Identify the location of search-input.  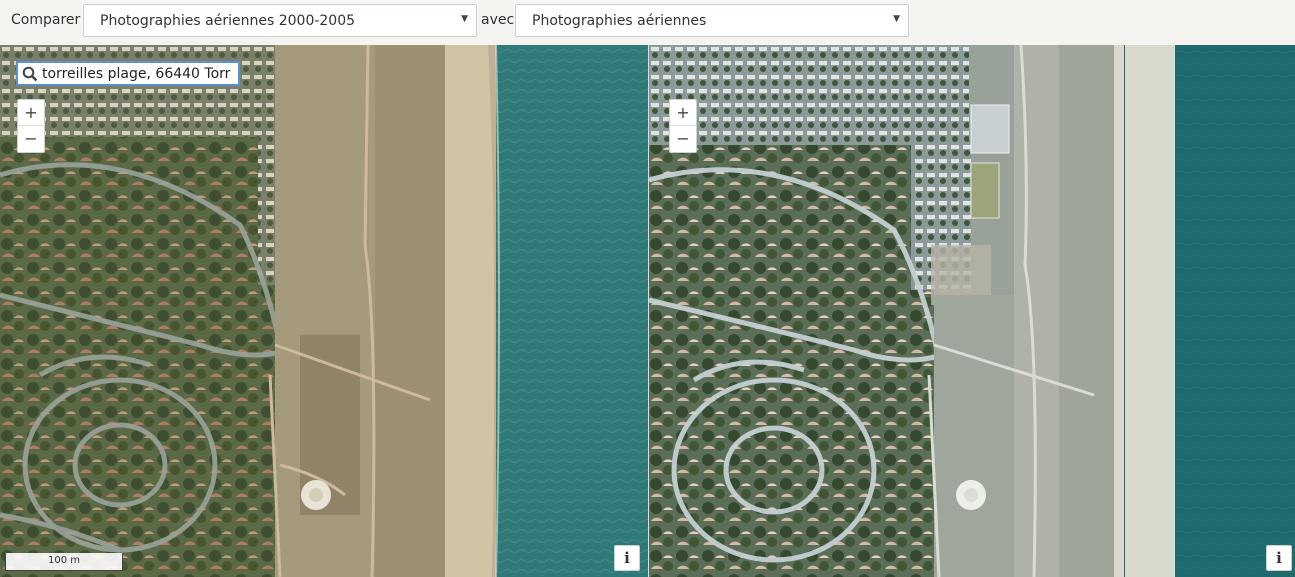
(139, 74).